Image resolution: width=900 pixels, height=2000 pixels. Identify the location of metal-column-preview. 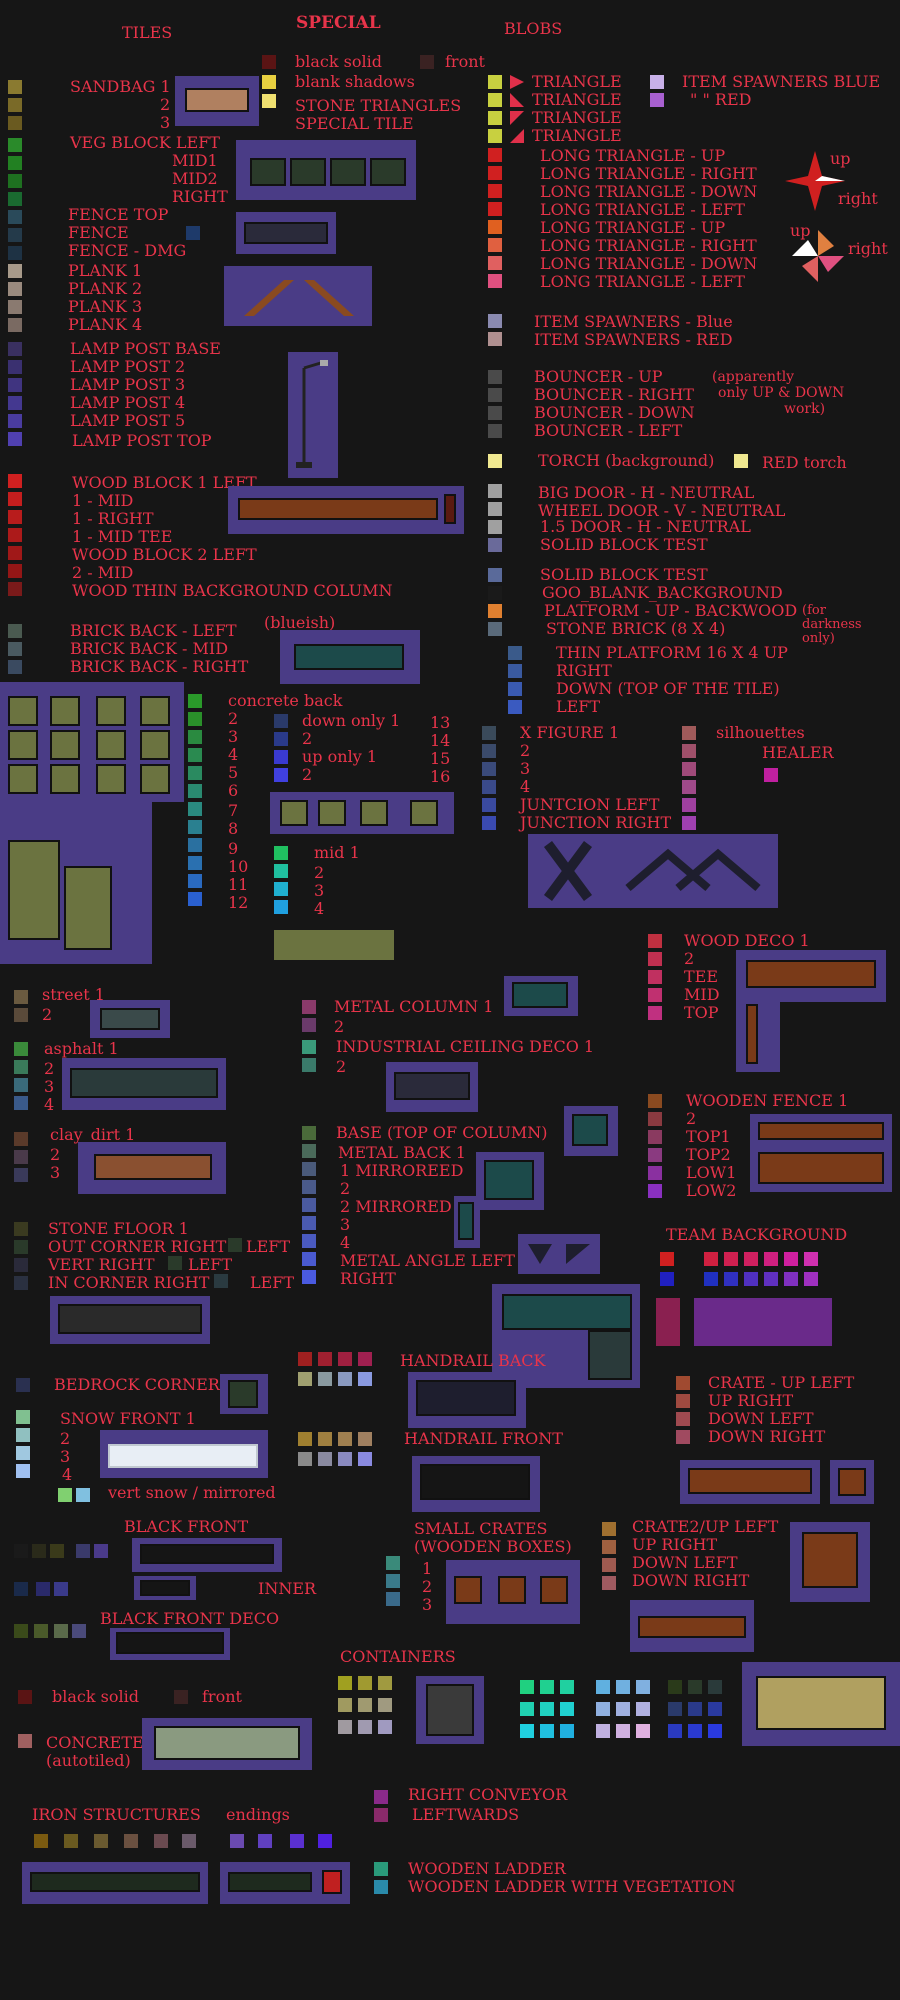
(541, 996).